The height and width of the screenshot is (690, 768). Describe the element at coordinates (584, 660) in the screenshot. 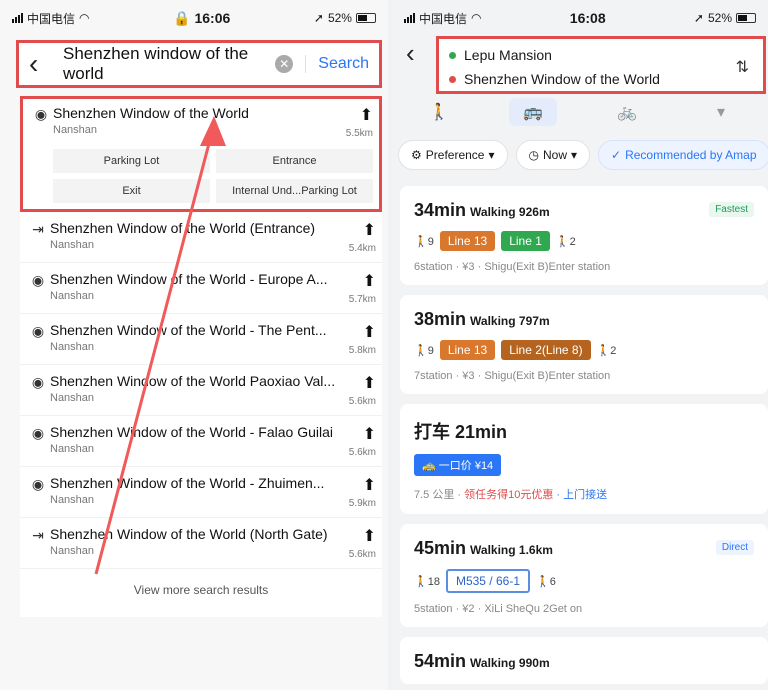

I see `route-card: 54min Walking 990m` at that location.